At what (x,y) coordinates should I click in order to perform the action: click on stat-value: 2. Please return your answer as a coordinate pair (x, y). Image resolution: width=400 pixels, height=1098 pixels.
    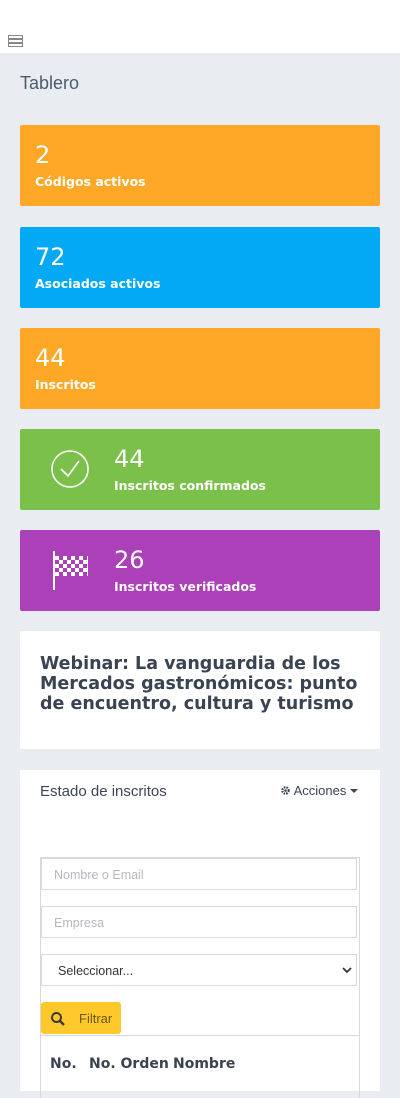
    Looking at the image, I should click on (43, 155).